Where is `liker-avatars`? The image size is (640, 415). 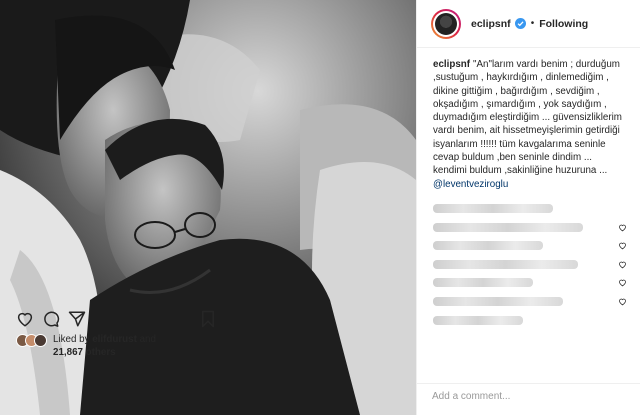
liker-avatars is located at coordinates (31, 340).